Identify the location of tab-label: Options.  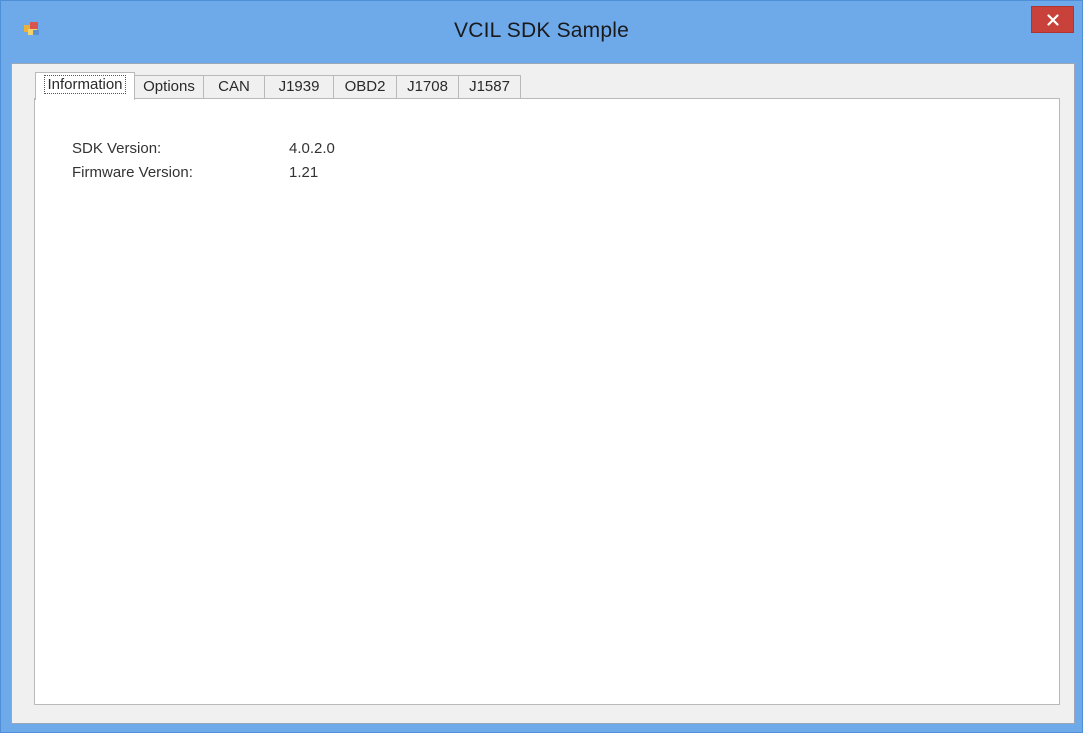
(169, 86).